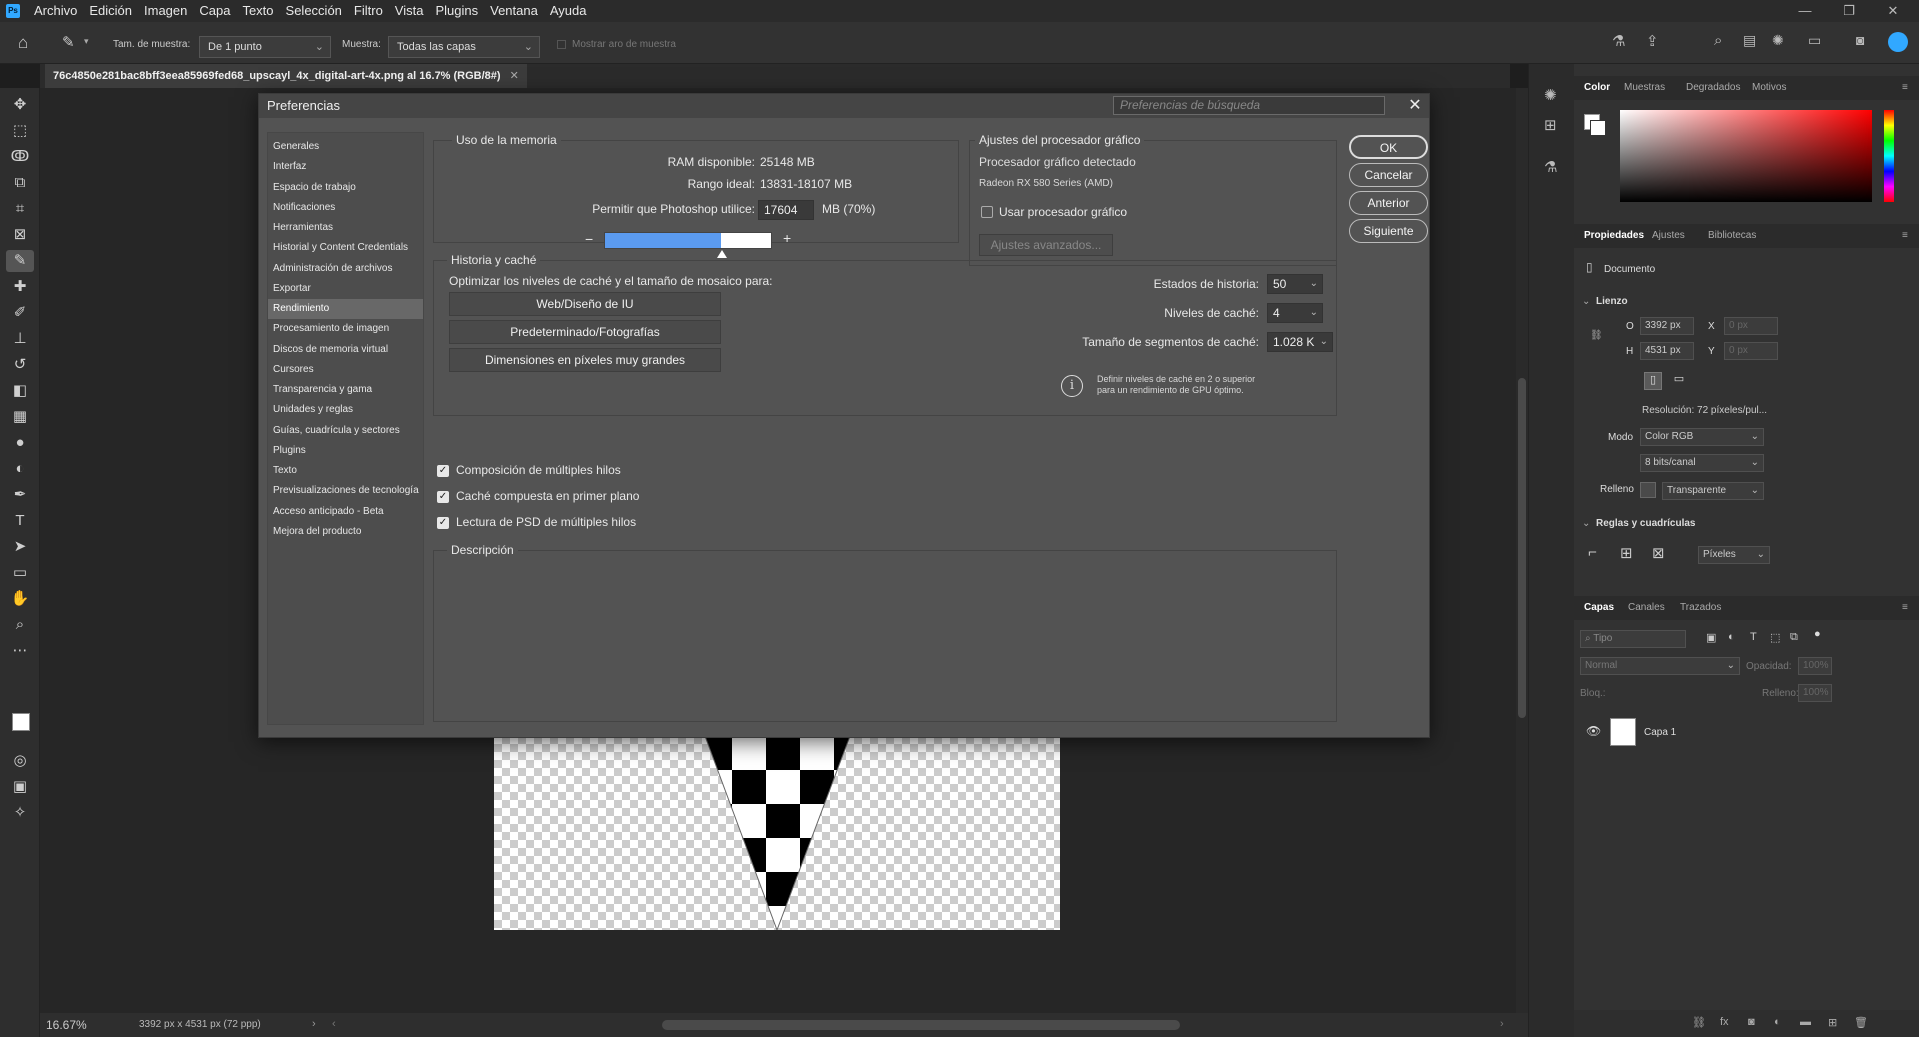 Image resolution: width=1919 pixels, height=1037 pixels. What do you see at coordinates (20, 761) in the screenshot?
I see `quick-mask-icon: ◎` at bounding box center [20, 761].